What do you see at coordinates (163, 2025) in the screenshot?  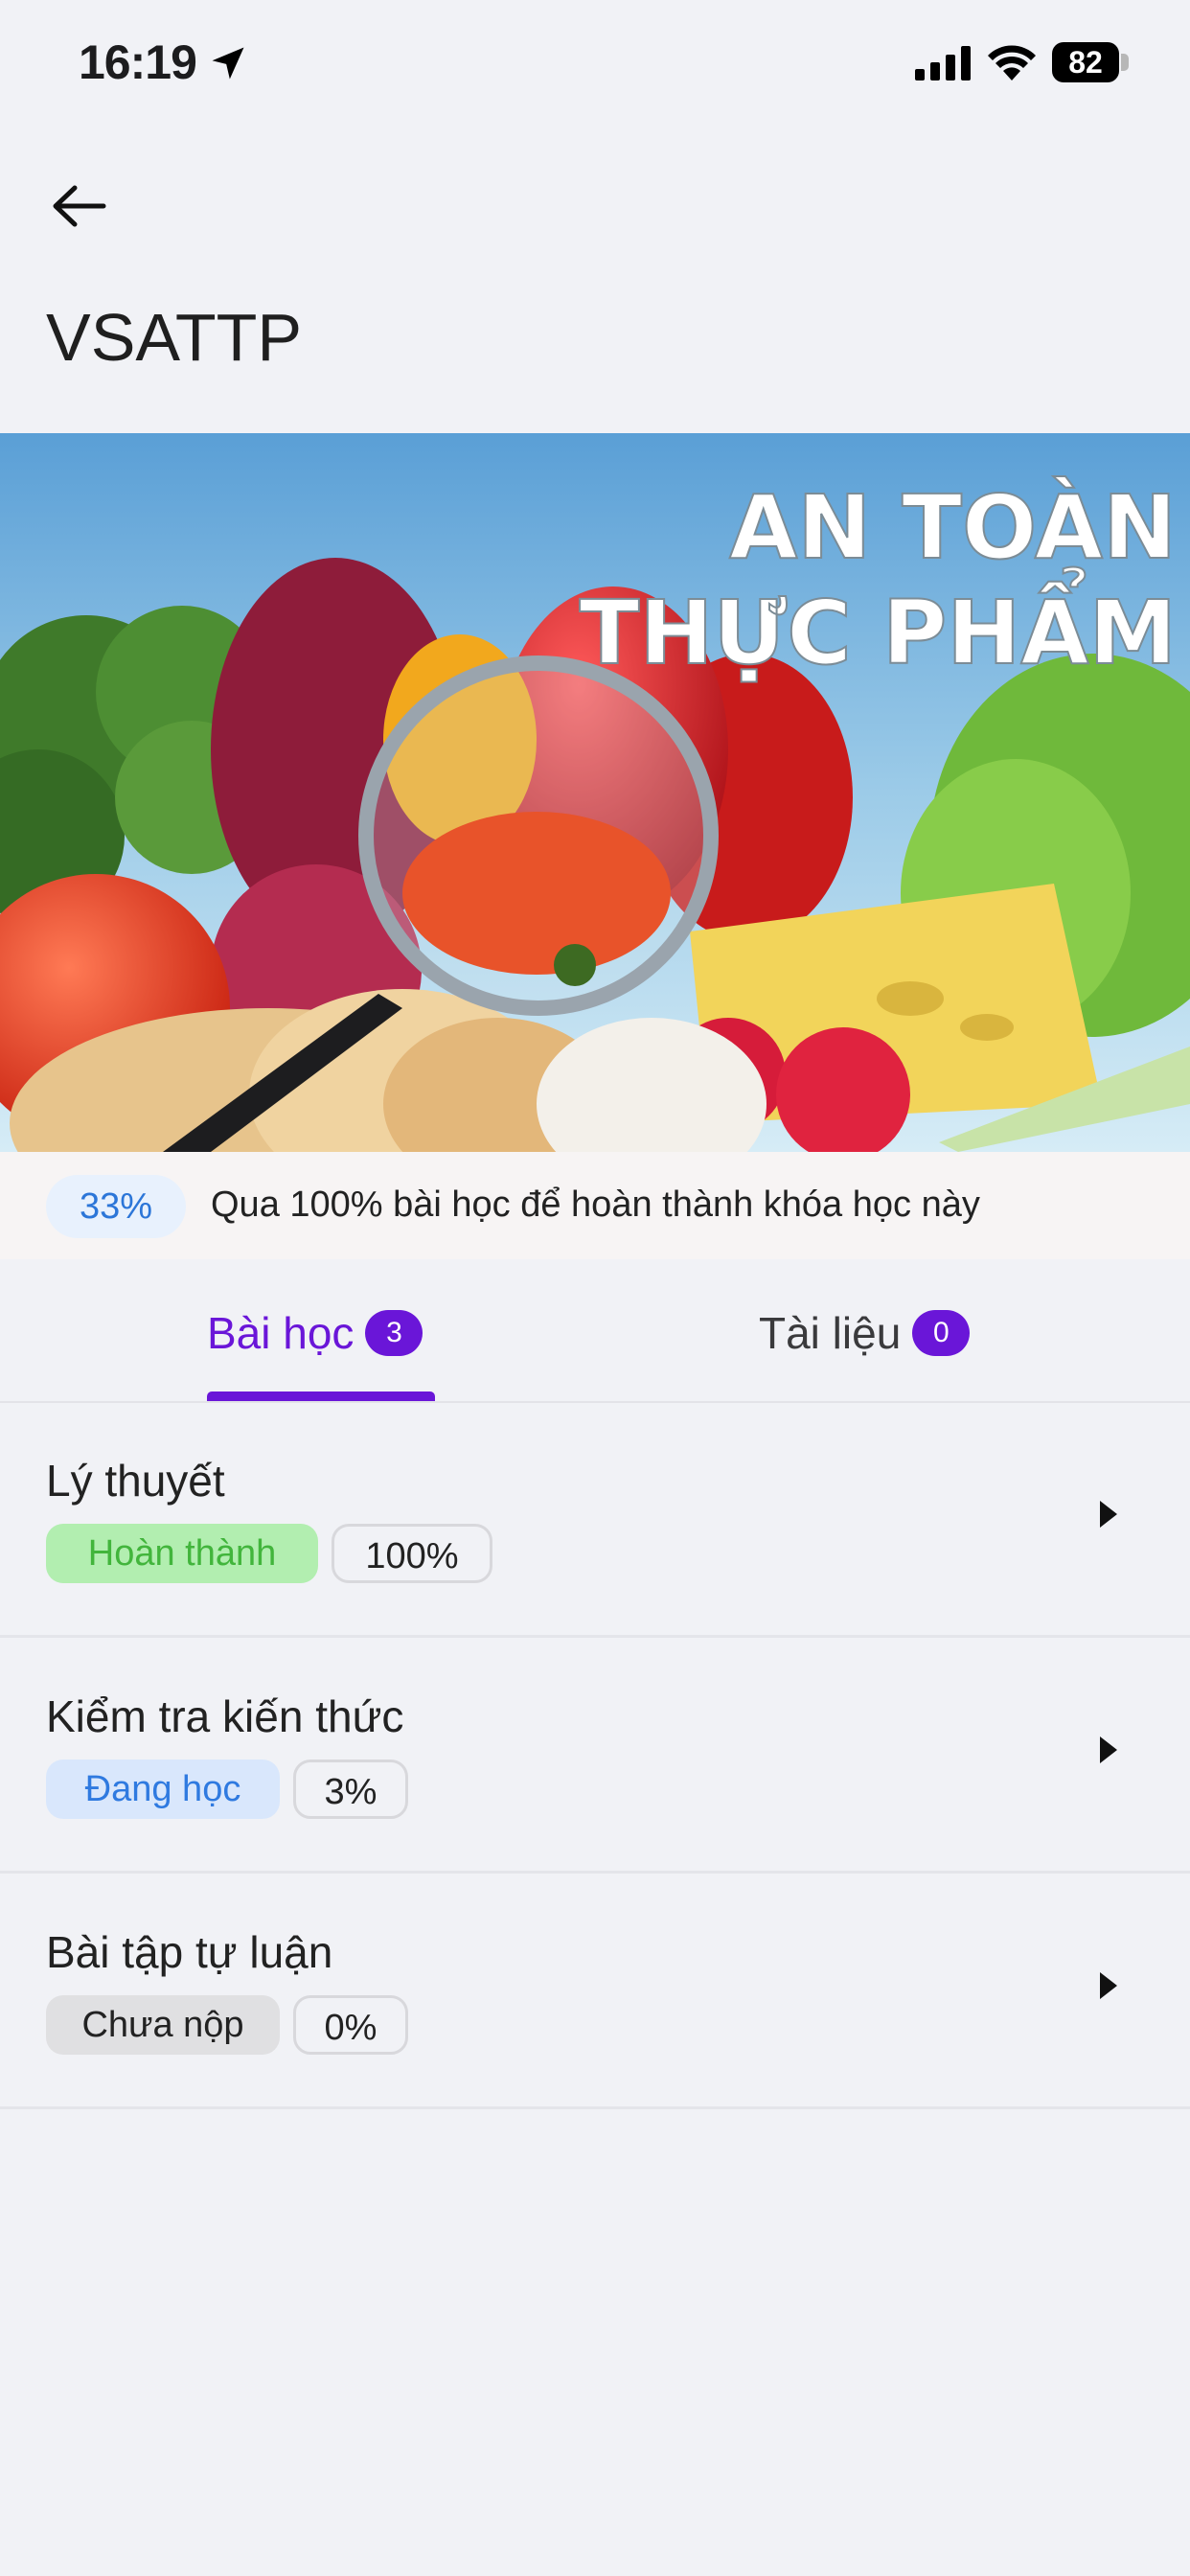 I see `lesson-status-badge: Chưa nộp` at bounding box center [163, 2025].